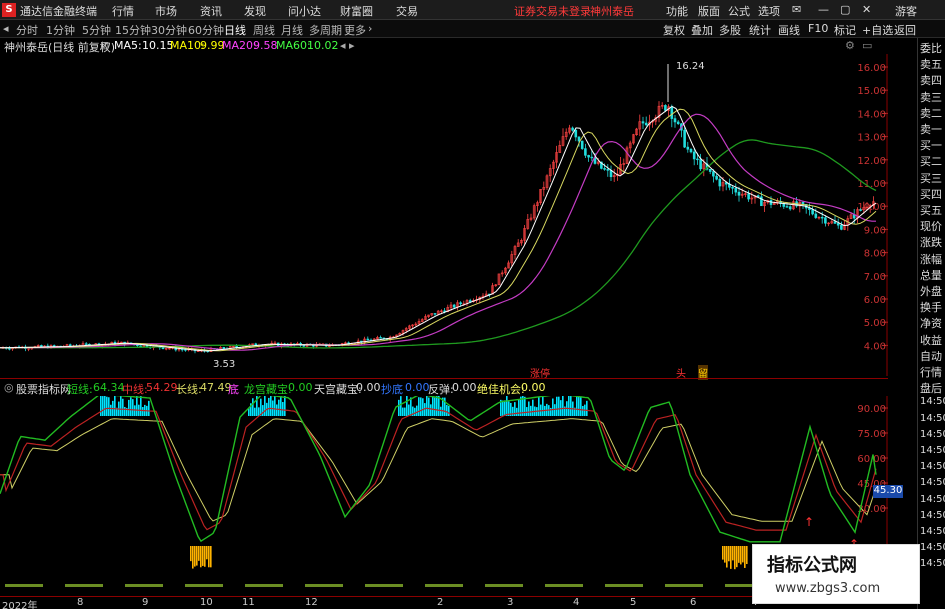 Image resolution: width=945 pixels, height=609 pixels. What do you see at coordinates (355, 30) in the screenshot?
I see `period-more: 更多` at bounding box center [355, 30].